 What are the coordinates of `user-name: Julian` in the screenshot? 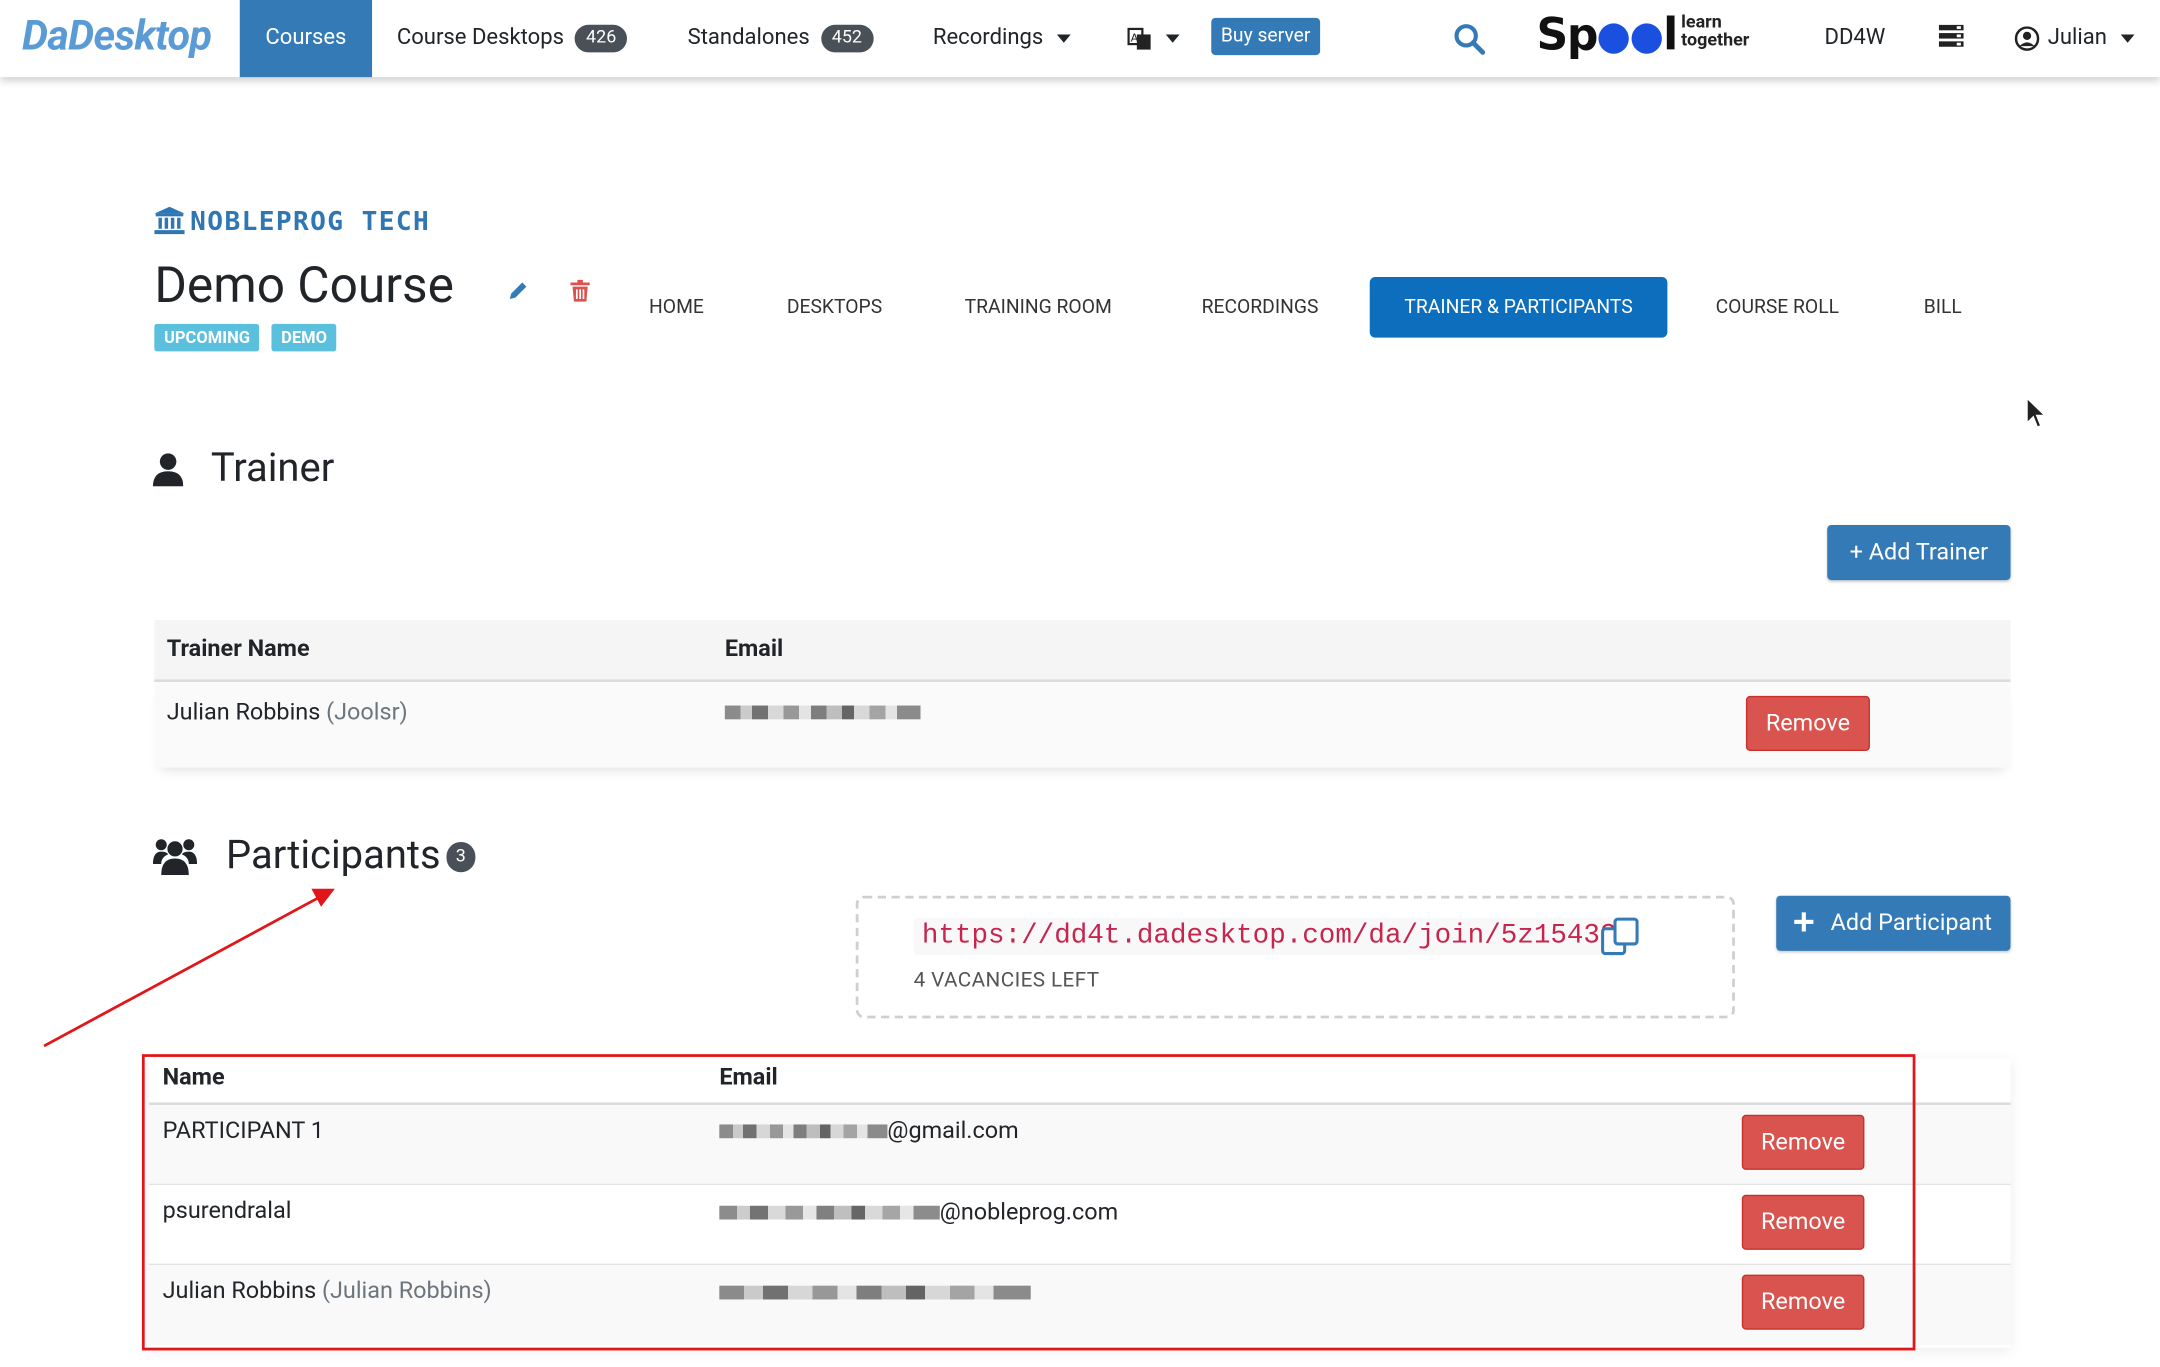 It's located at (2077, 36).